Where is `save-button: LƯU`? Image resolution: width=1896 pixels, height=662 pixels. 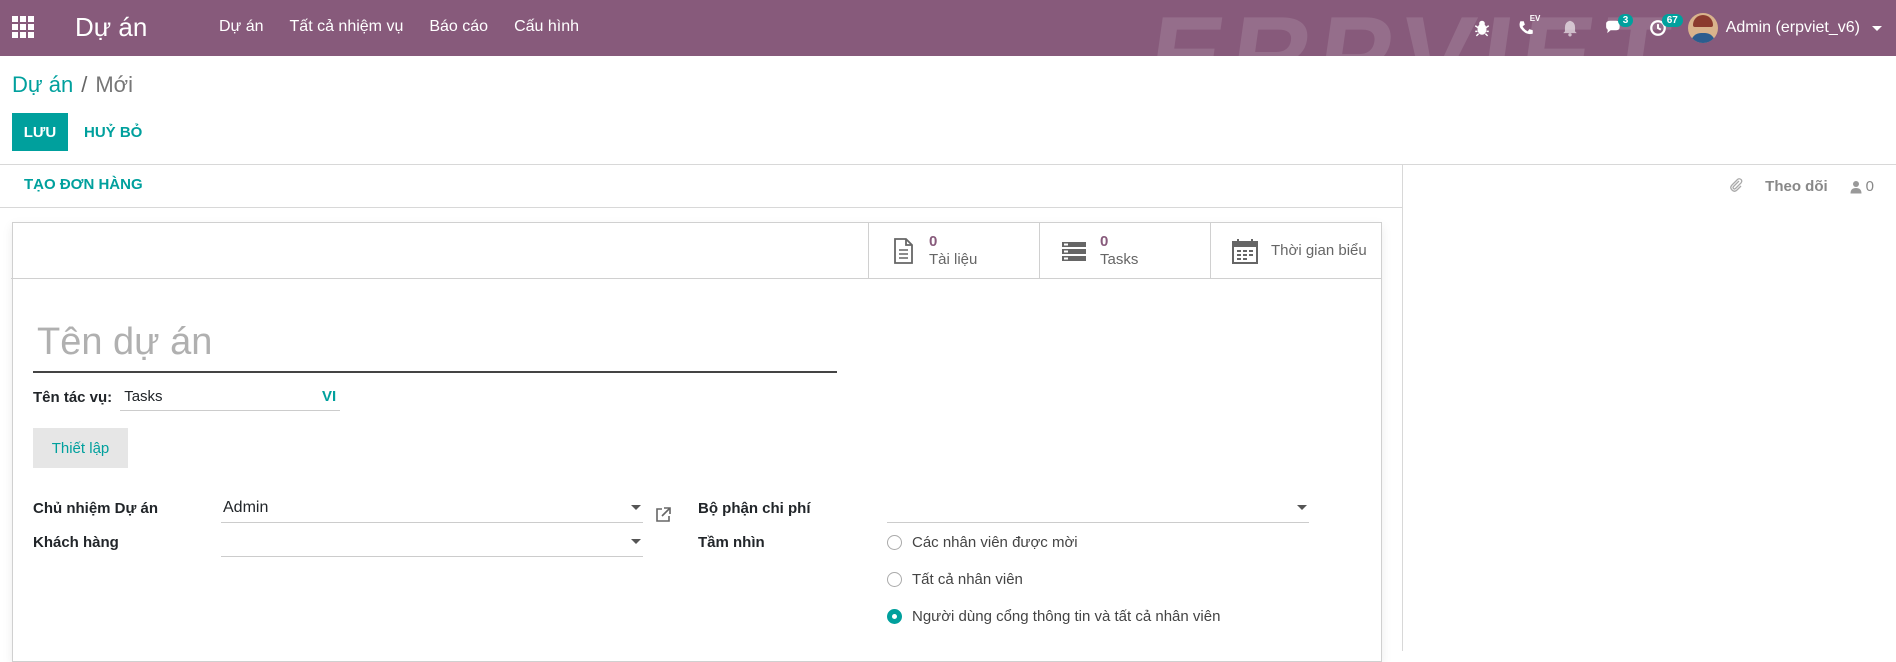
save-button: LƯU is located at coordinates (40, 132).